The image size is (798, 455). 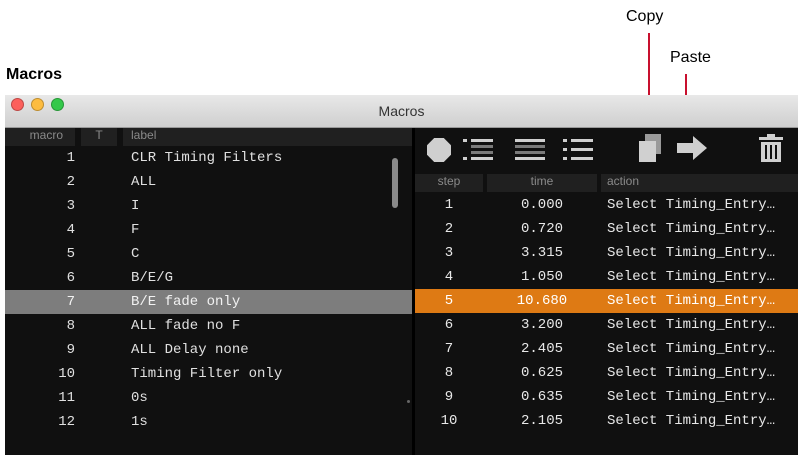 I want to click on list-icon, so click(x=578, y=150).